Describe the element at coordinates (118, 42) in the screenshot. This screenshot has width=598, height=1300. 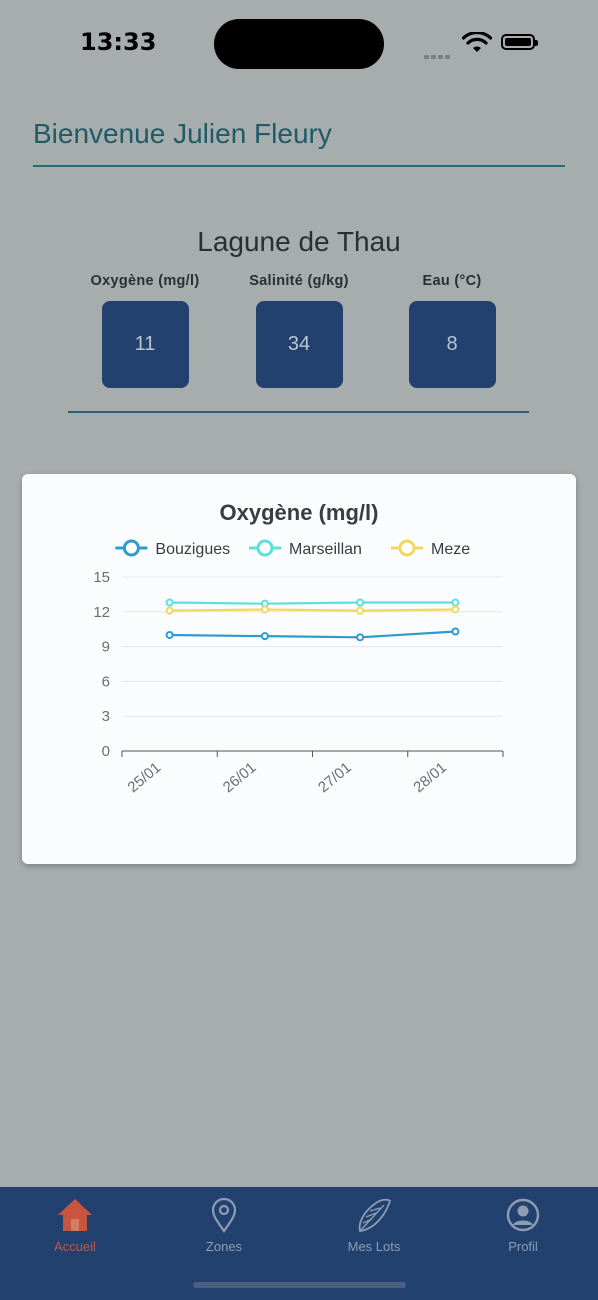
I see `status-time: 13:33` at that location.